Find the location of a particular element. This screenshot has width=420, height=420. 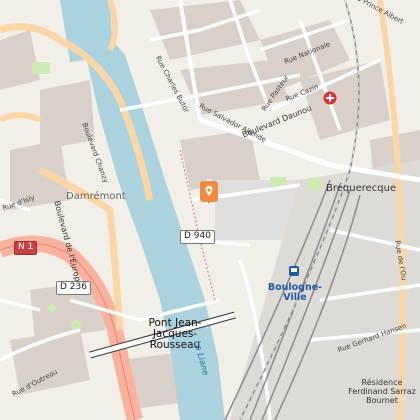

road-shield-d236: D 236 is located at coordinates (73, 288).